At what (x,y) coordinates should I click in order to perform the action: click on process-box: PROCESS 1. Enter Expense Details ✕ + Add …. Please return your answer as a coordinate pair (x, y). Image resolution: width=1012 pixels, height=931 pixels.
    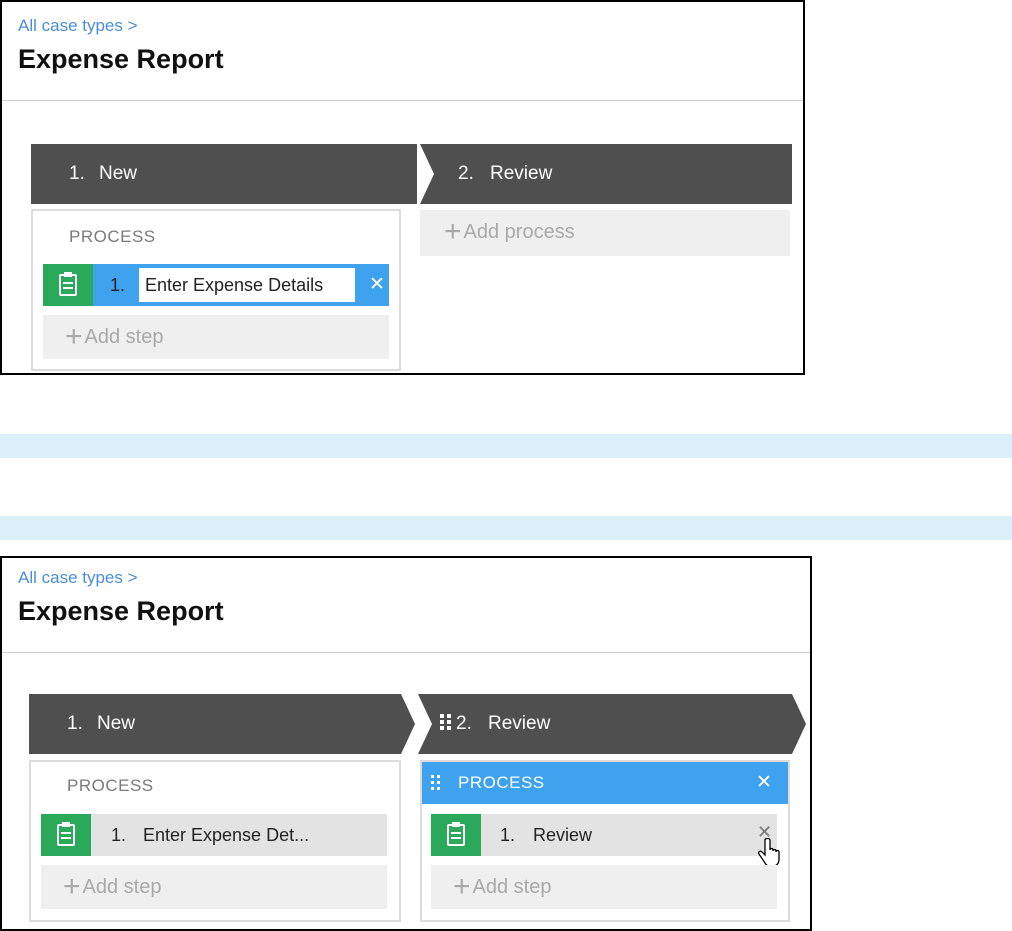
    Looking at the image, I should click on (216, 290).